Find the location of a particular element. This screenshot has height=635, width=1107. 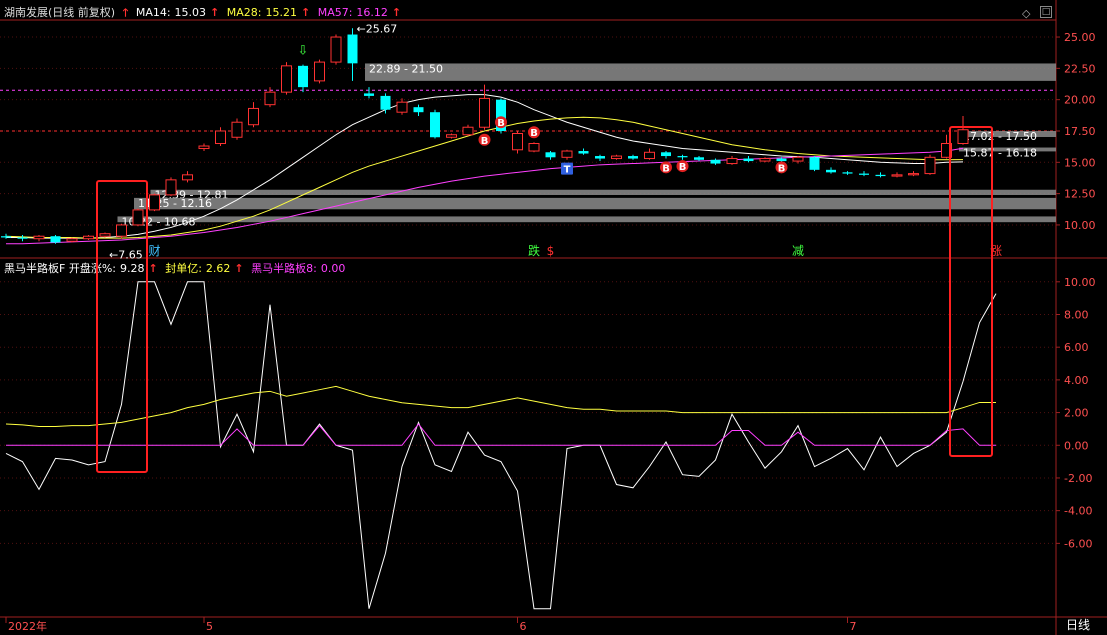

indicator-y-tick-label: 4.00 is located at coordinates (1076, 380).